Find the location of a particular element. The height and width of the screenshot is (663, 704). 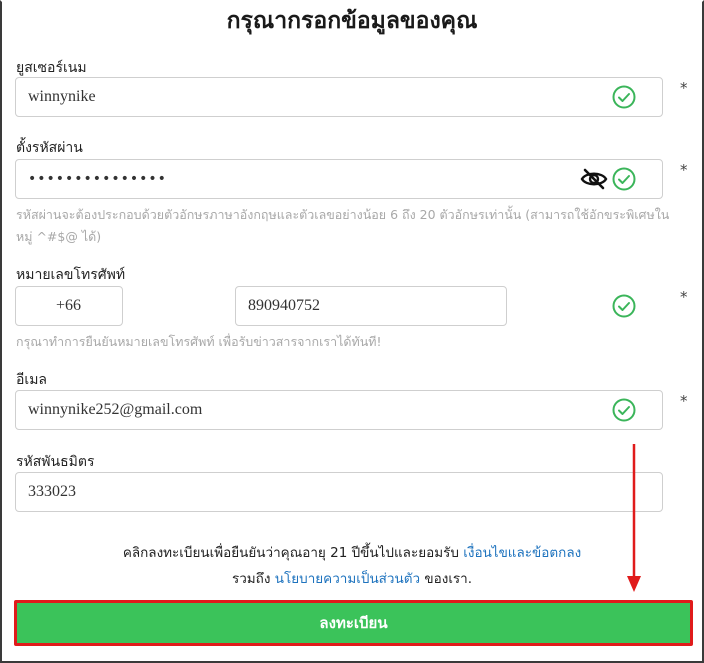

referral-label: รหัสพันธมิตร is located at coordinates (55, 462).